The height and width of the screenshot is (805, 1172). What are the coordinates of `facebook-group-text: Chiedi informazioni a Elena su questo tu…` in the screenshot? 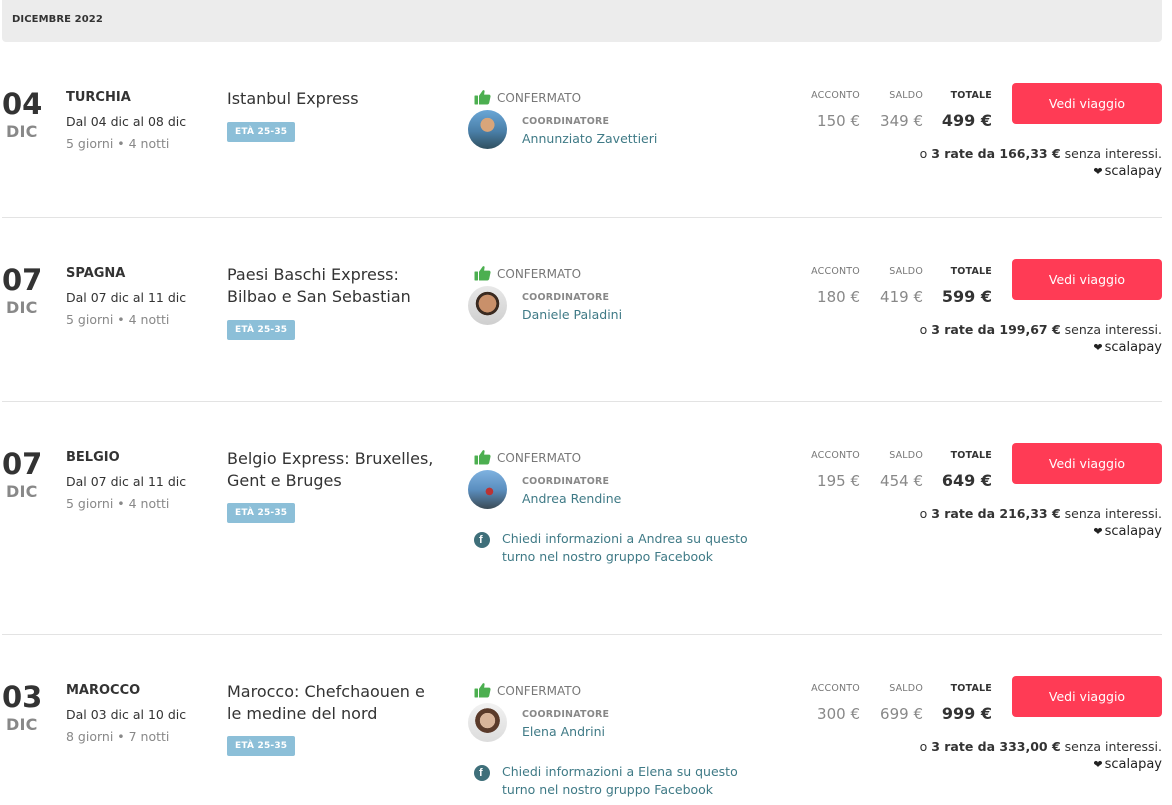 It's located at (637, 781).